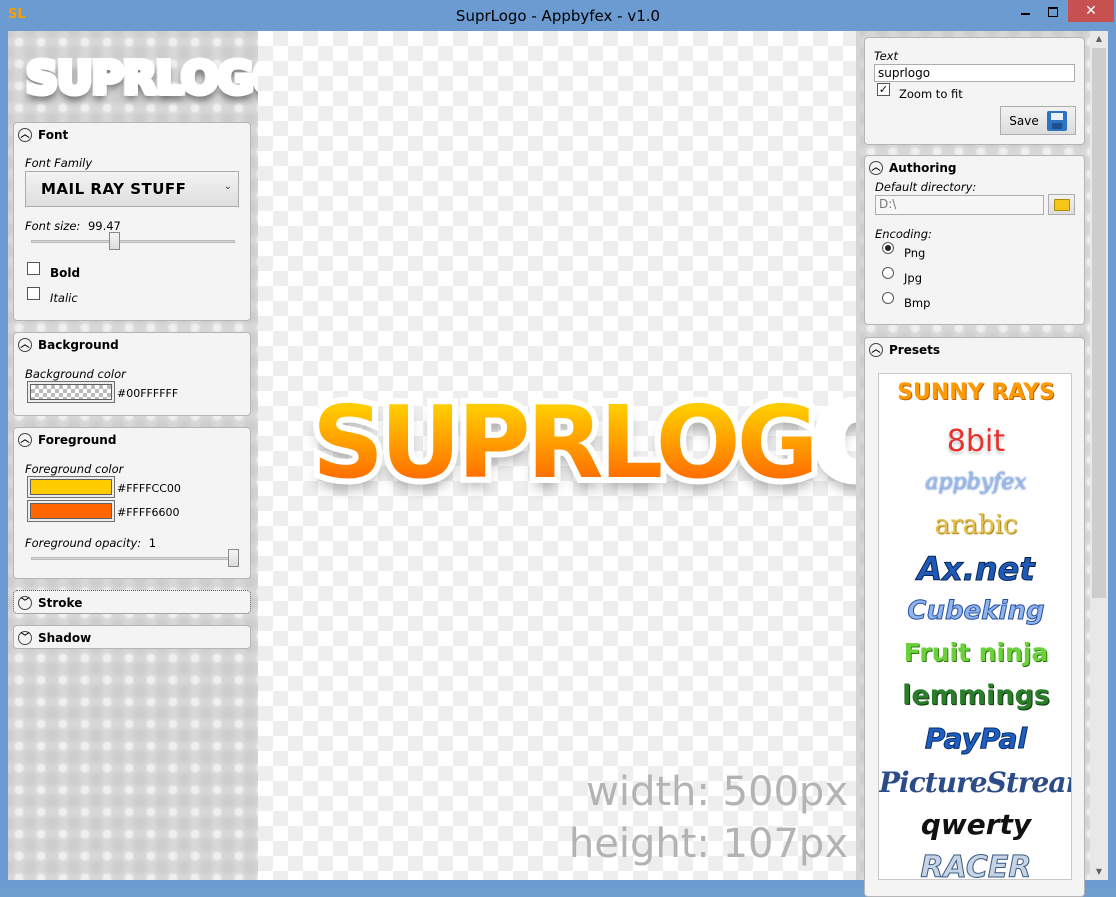 The image size is (1116, 897). I want to click on default-directory-input: D:\, so click(959, 205).